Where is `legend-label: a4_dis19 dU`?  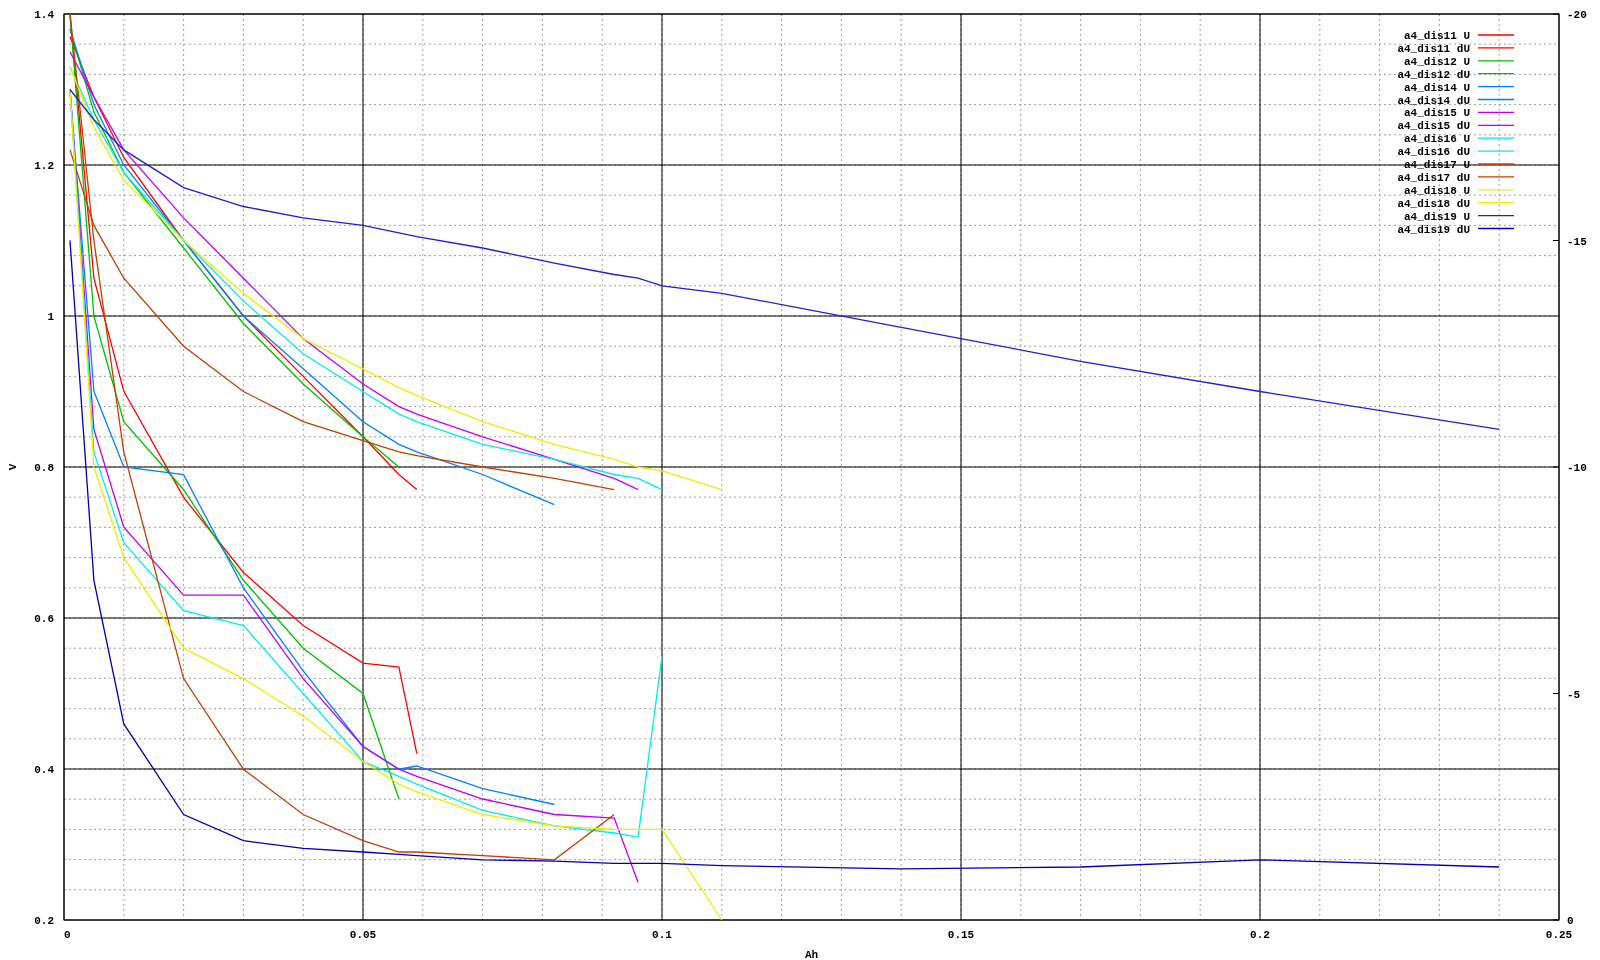 legend-label: a4_dis19 dU is located at coordinates (1433, 229).